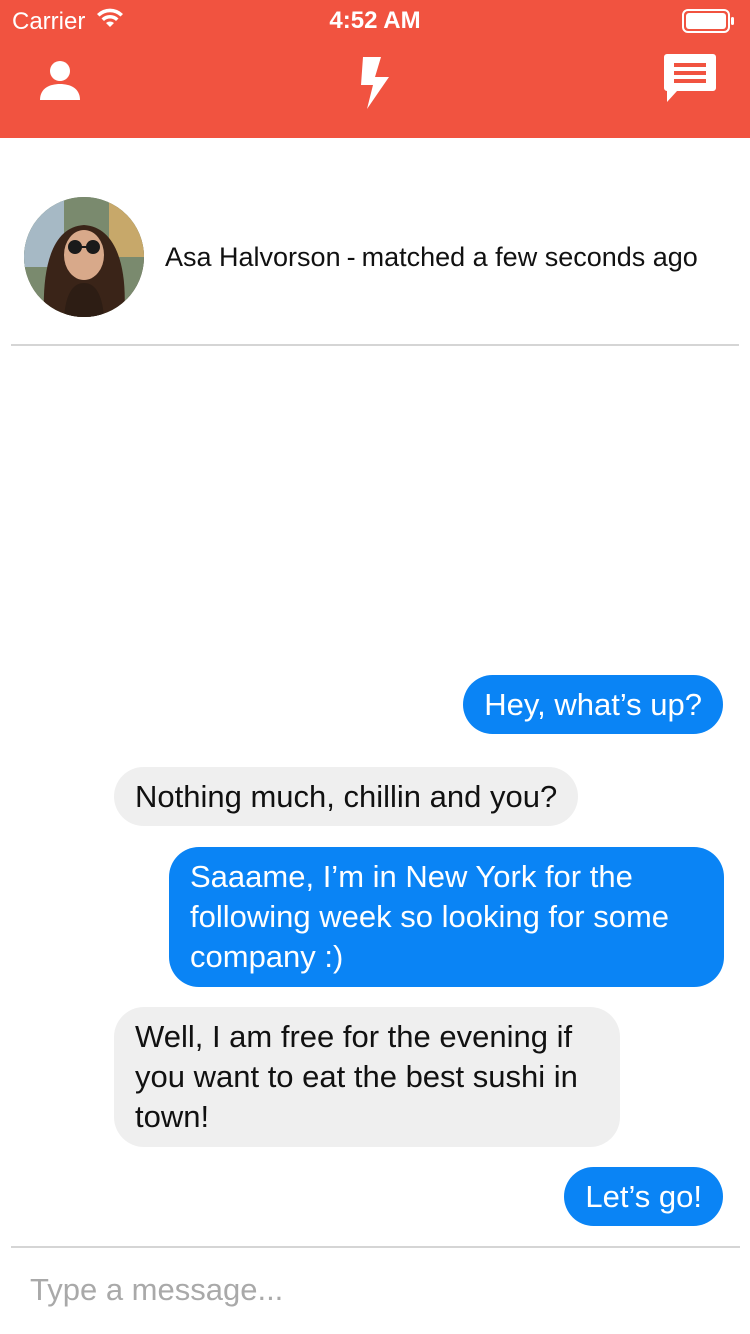  I want to click on messages-button, so click(690, 80).